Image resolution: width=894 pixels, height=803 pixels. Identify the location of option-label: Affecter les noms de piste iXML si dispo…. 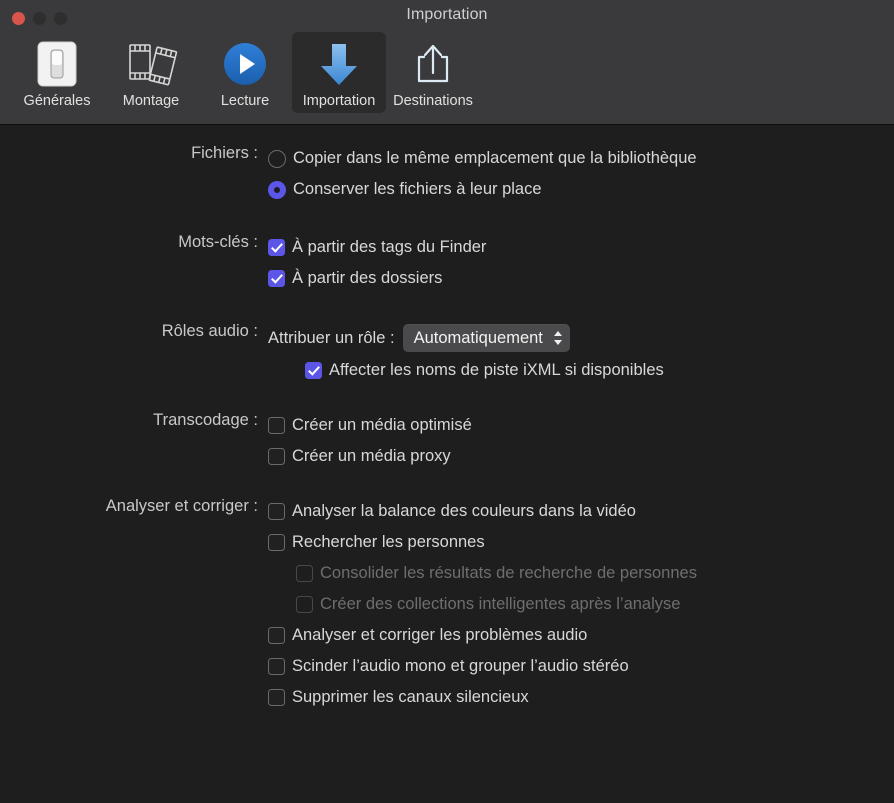
(496, 370).